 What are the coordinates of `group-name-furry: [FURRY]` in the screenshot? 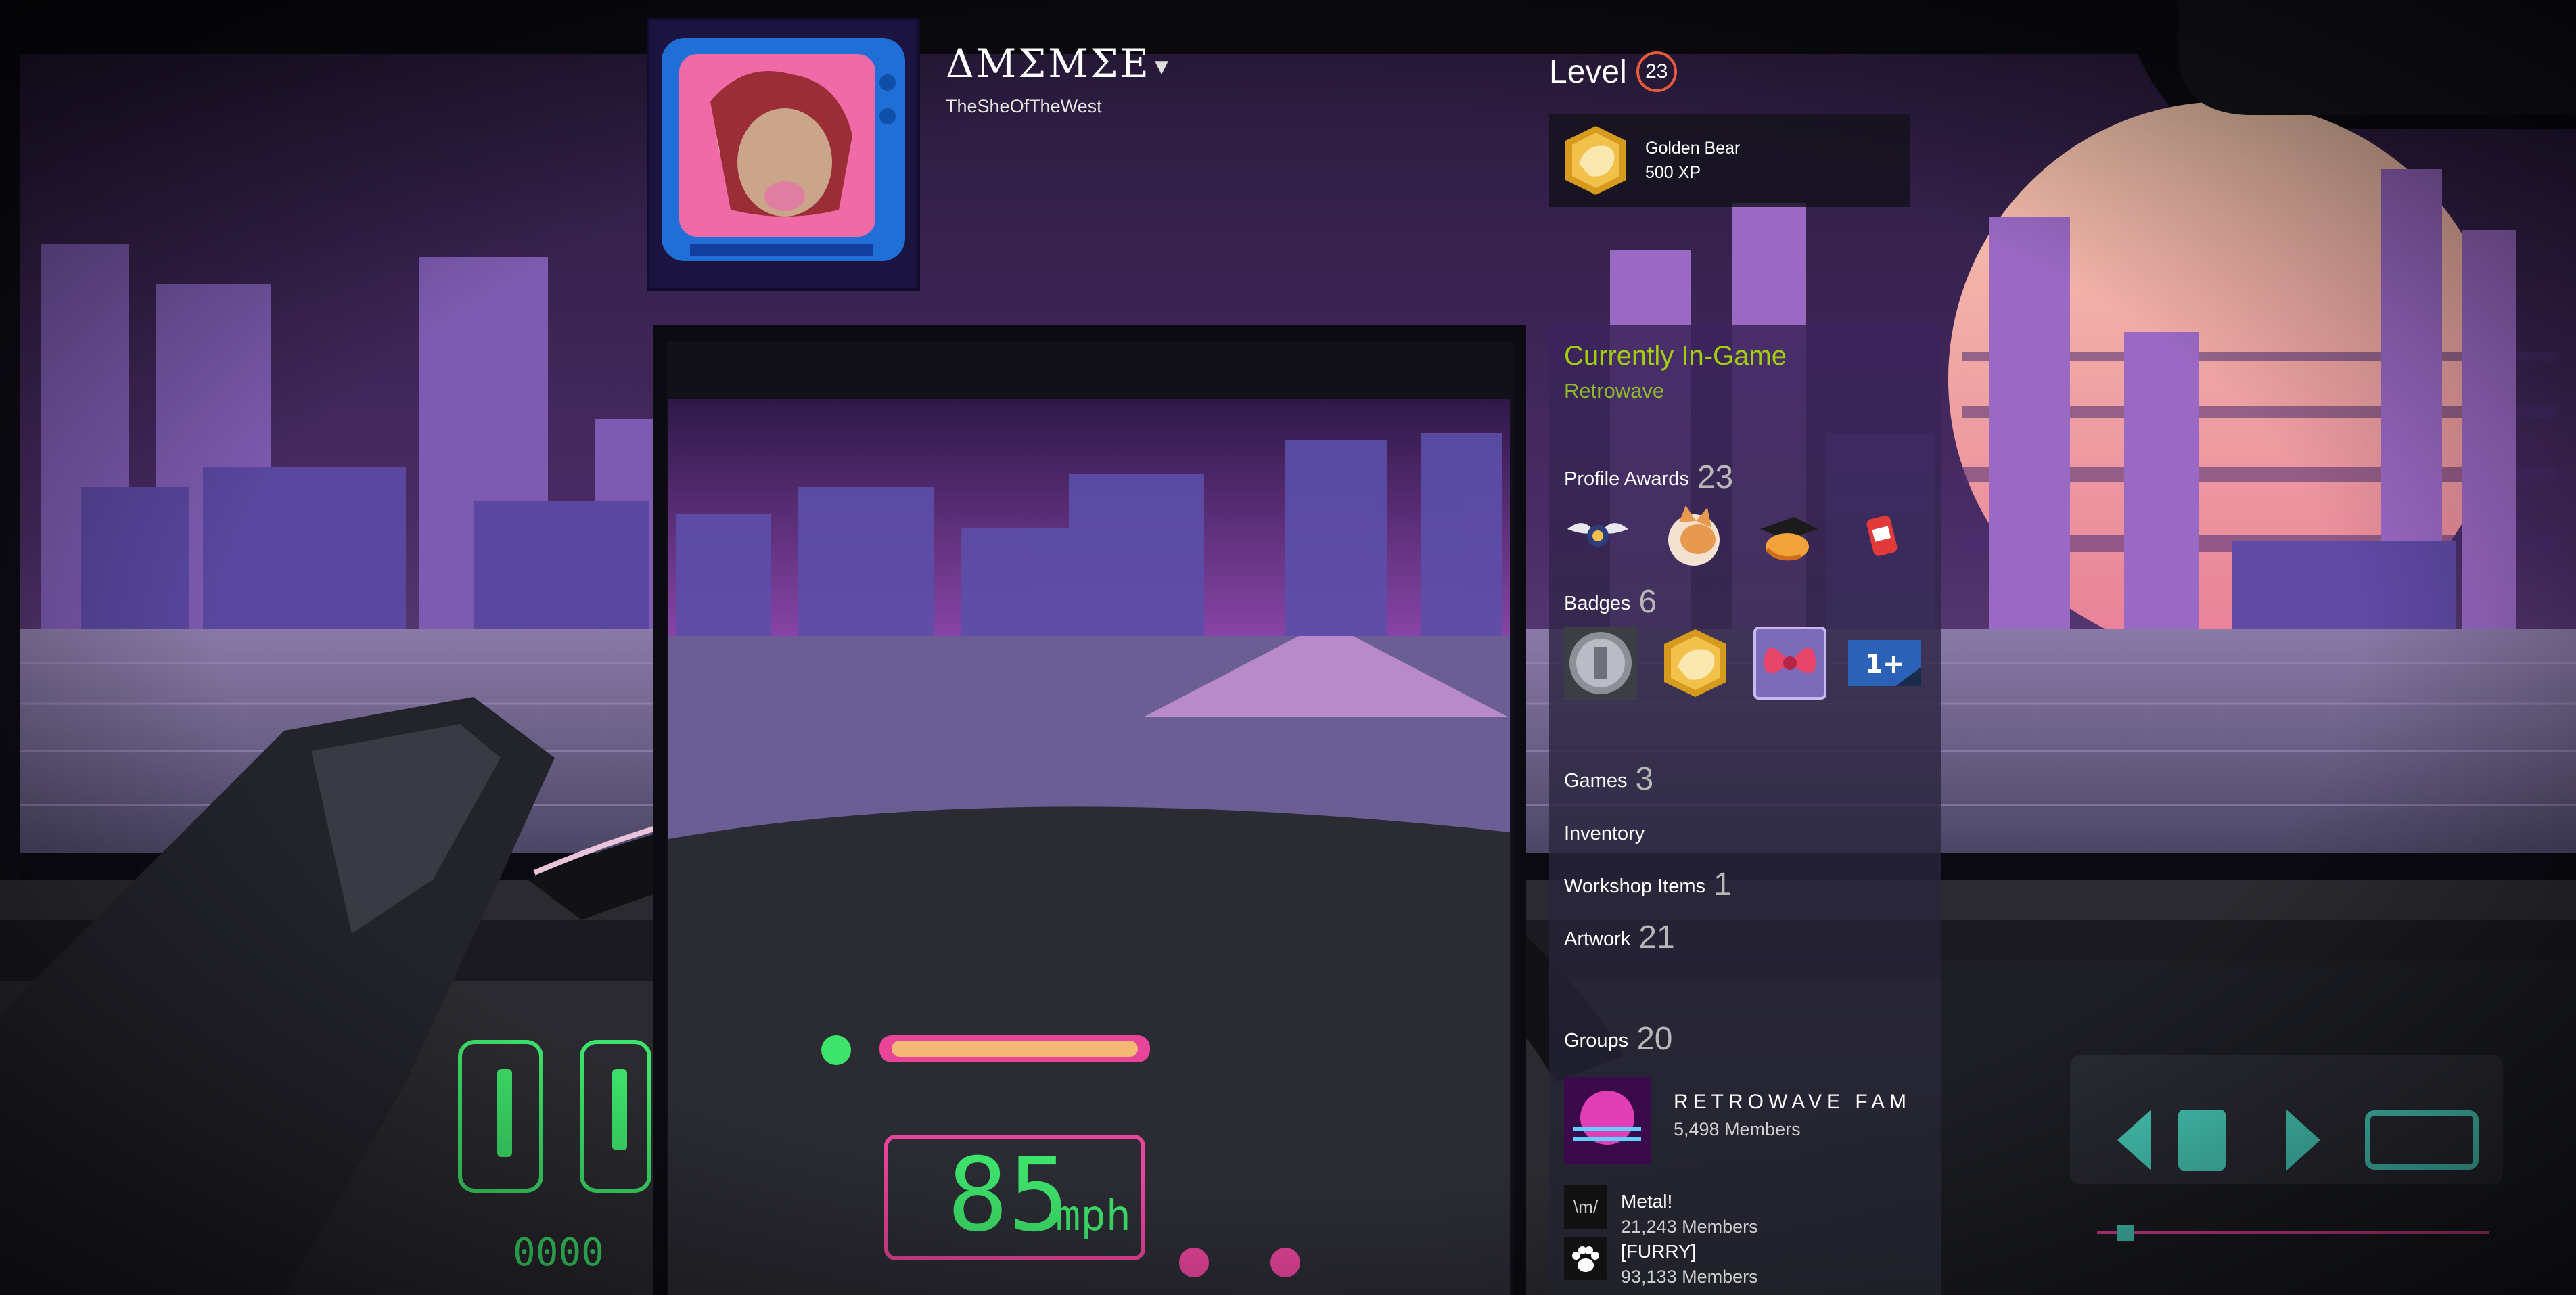 It's located at (1659, 1252).